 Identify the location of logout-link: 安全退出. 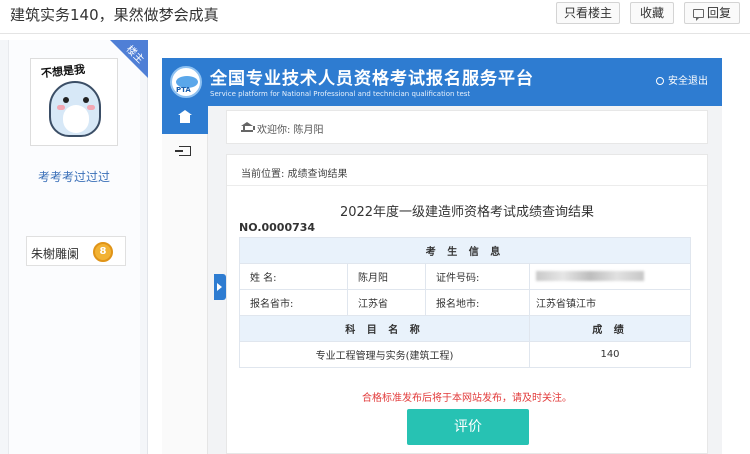
(682, 79).